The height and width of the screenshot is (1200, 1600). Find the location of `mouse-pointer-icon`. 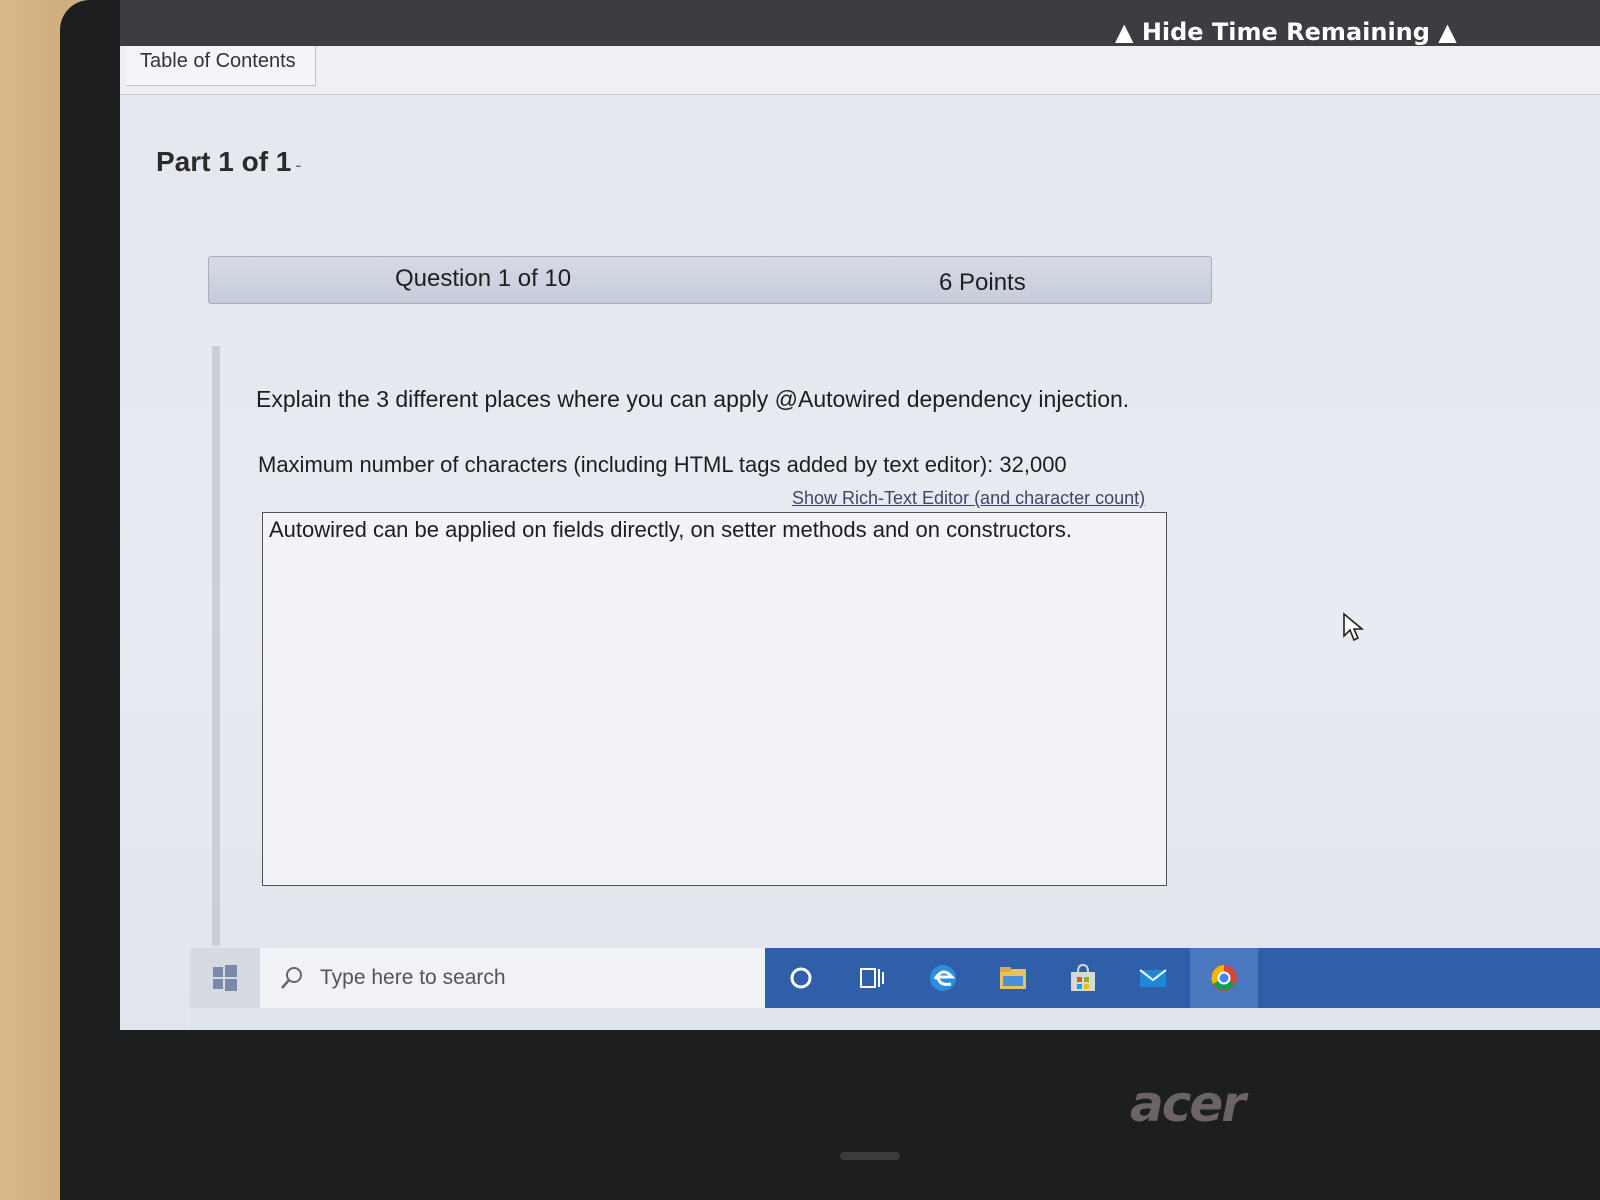

mouse-pointer-icon is located at coordinates (1354, 627).